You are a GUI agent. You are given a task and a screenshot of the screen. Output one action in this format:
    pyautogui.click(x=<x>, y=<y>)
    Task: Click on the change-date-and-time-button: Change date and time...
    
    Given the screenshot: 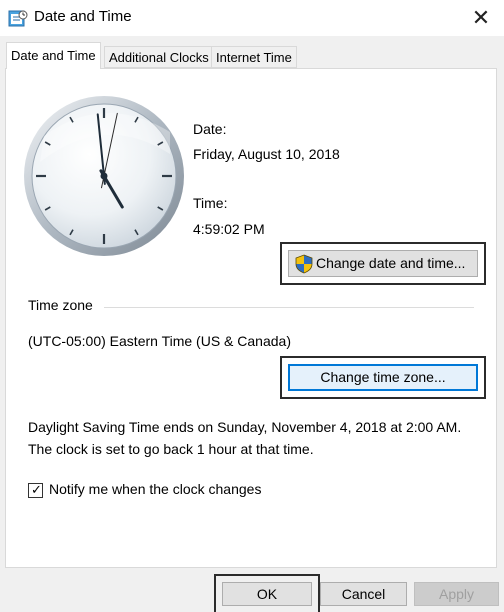 What is the action you would take?
    pyautogui.click(x=383, y=263)
    